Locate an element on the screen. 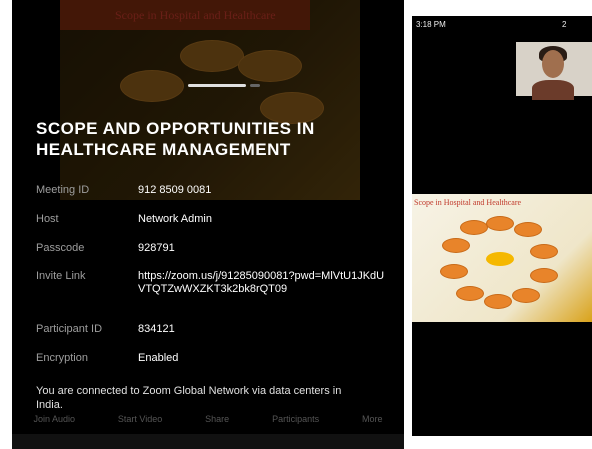  status-time: 3:18 PM is located at coordinates (431, 24).